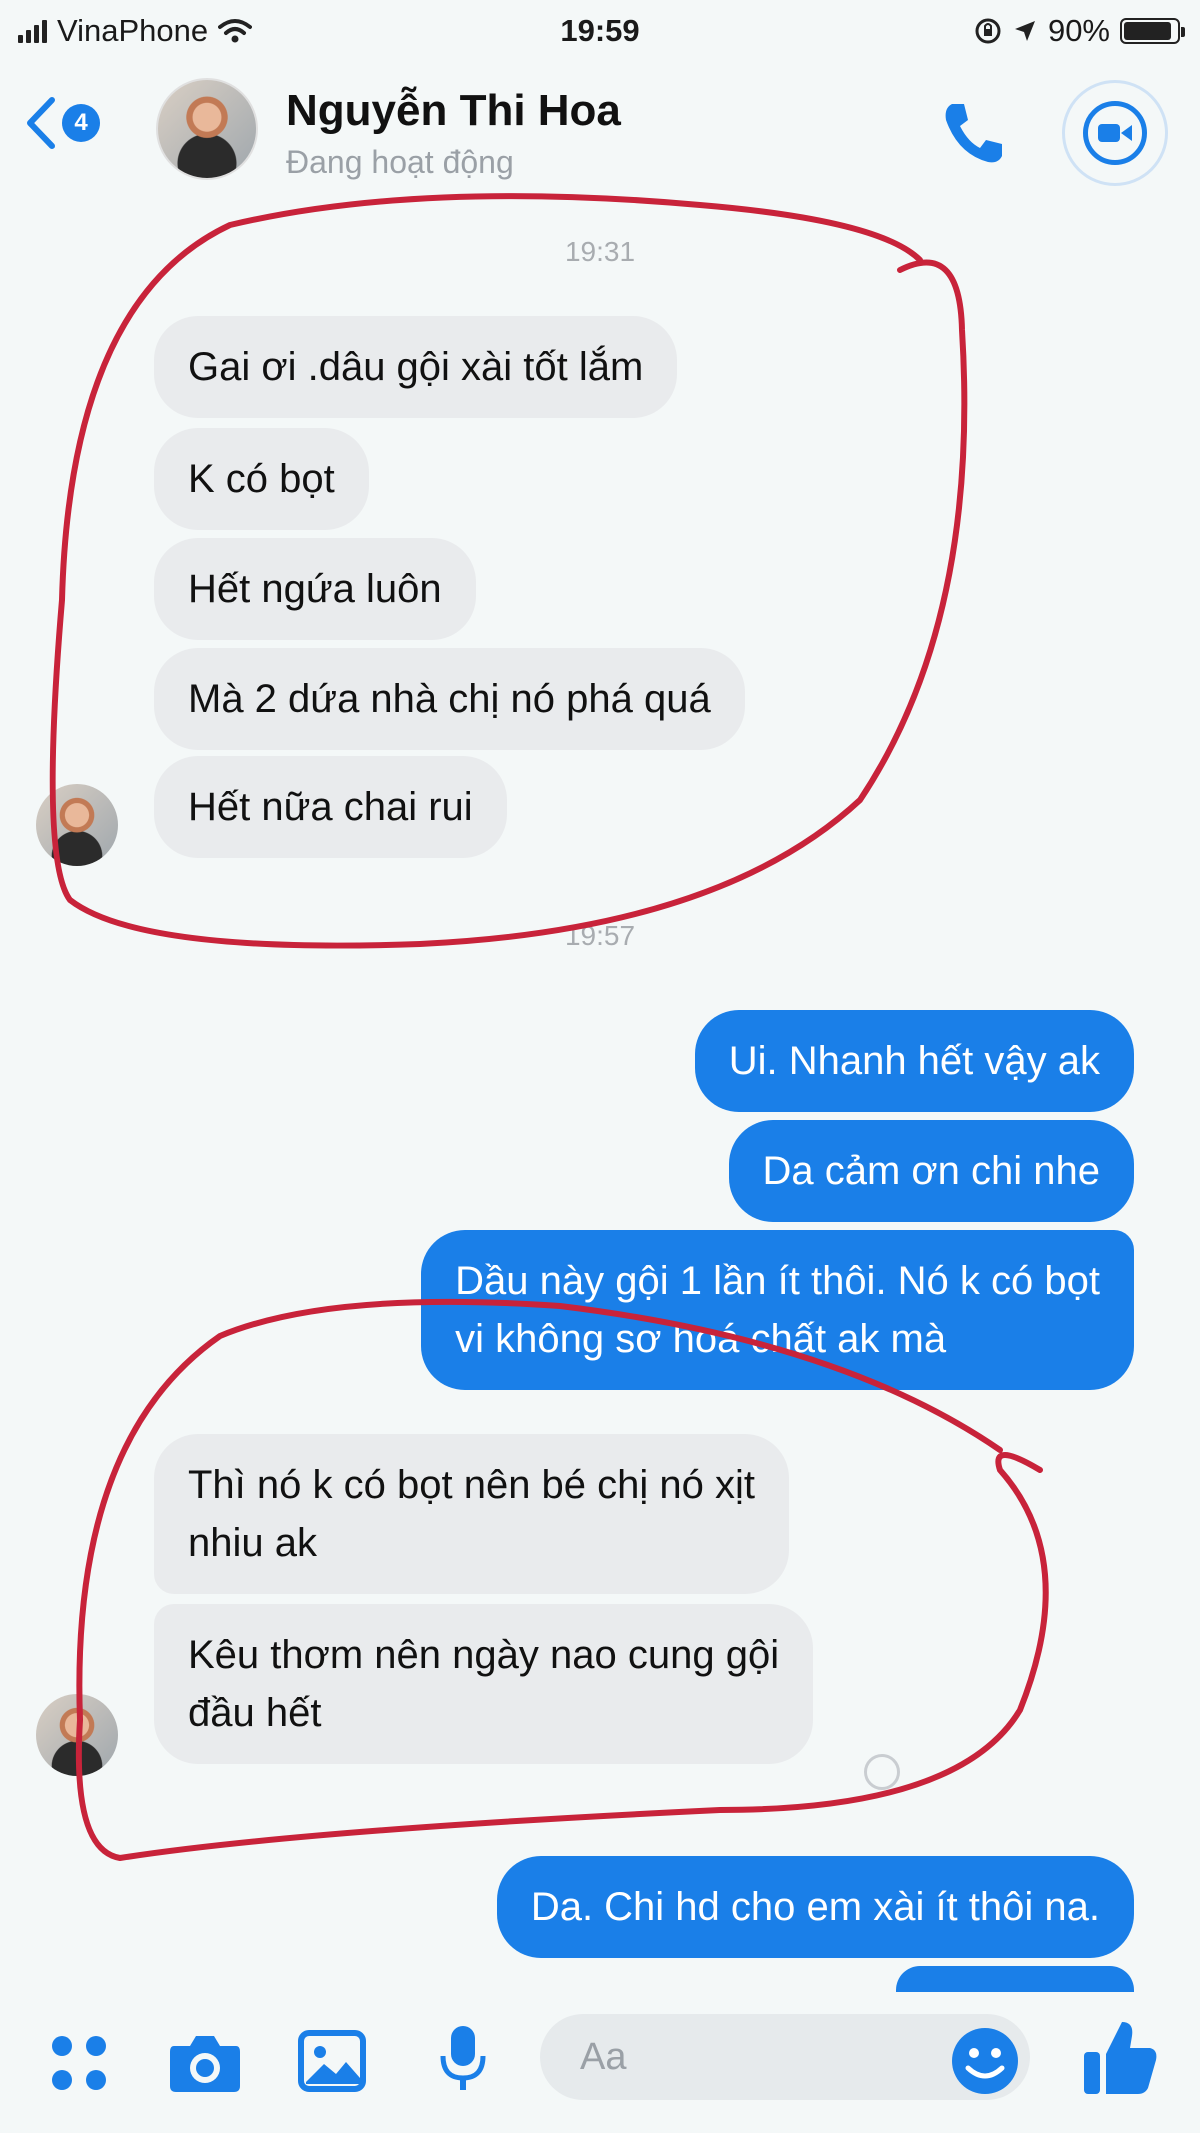  What do you see at coordinates (79, 2063) in the screenshot?
I see `grid-dots-icon` at bounding box center [79, 2063].